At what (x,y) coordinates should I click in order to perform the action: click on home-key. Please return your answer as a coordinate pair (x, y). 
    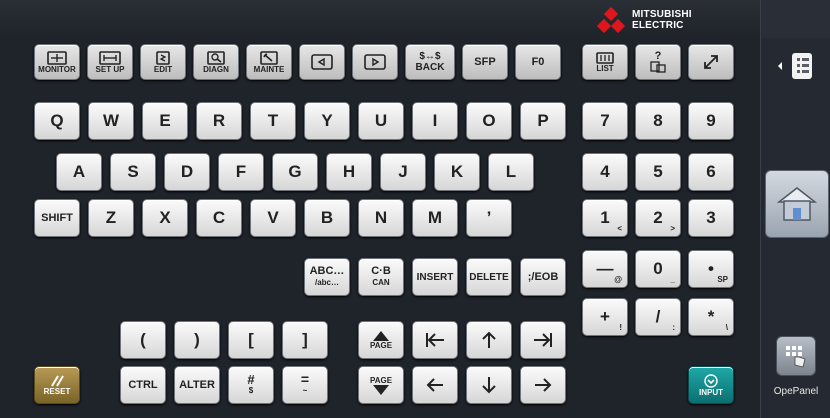
    Looking at the image, I should click on (435, 340).